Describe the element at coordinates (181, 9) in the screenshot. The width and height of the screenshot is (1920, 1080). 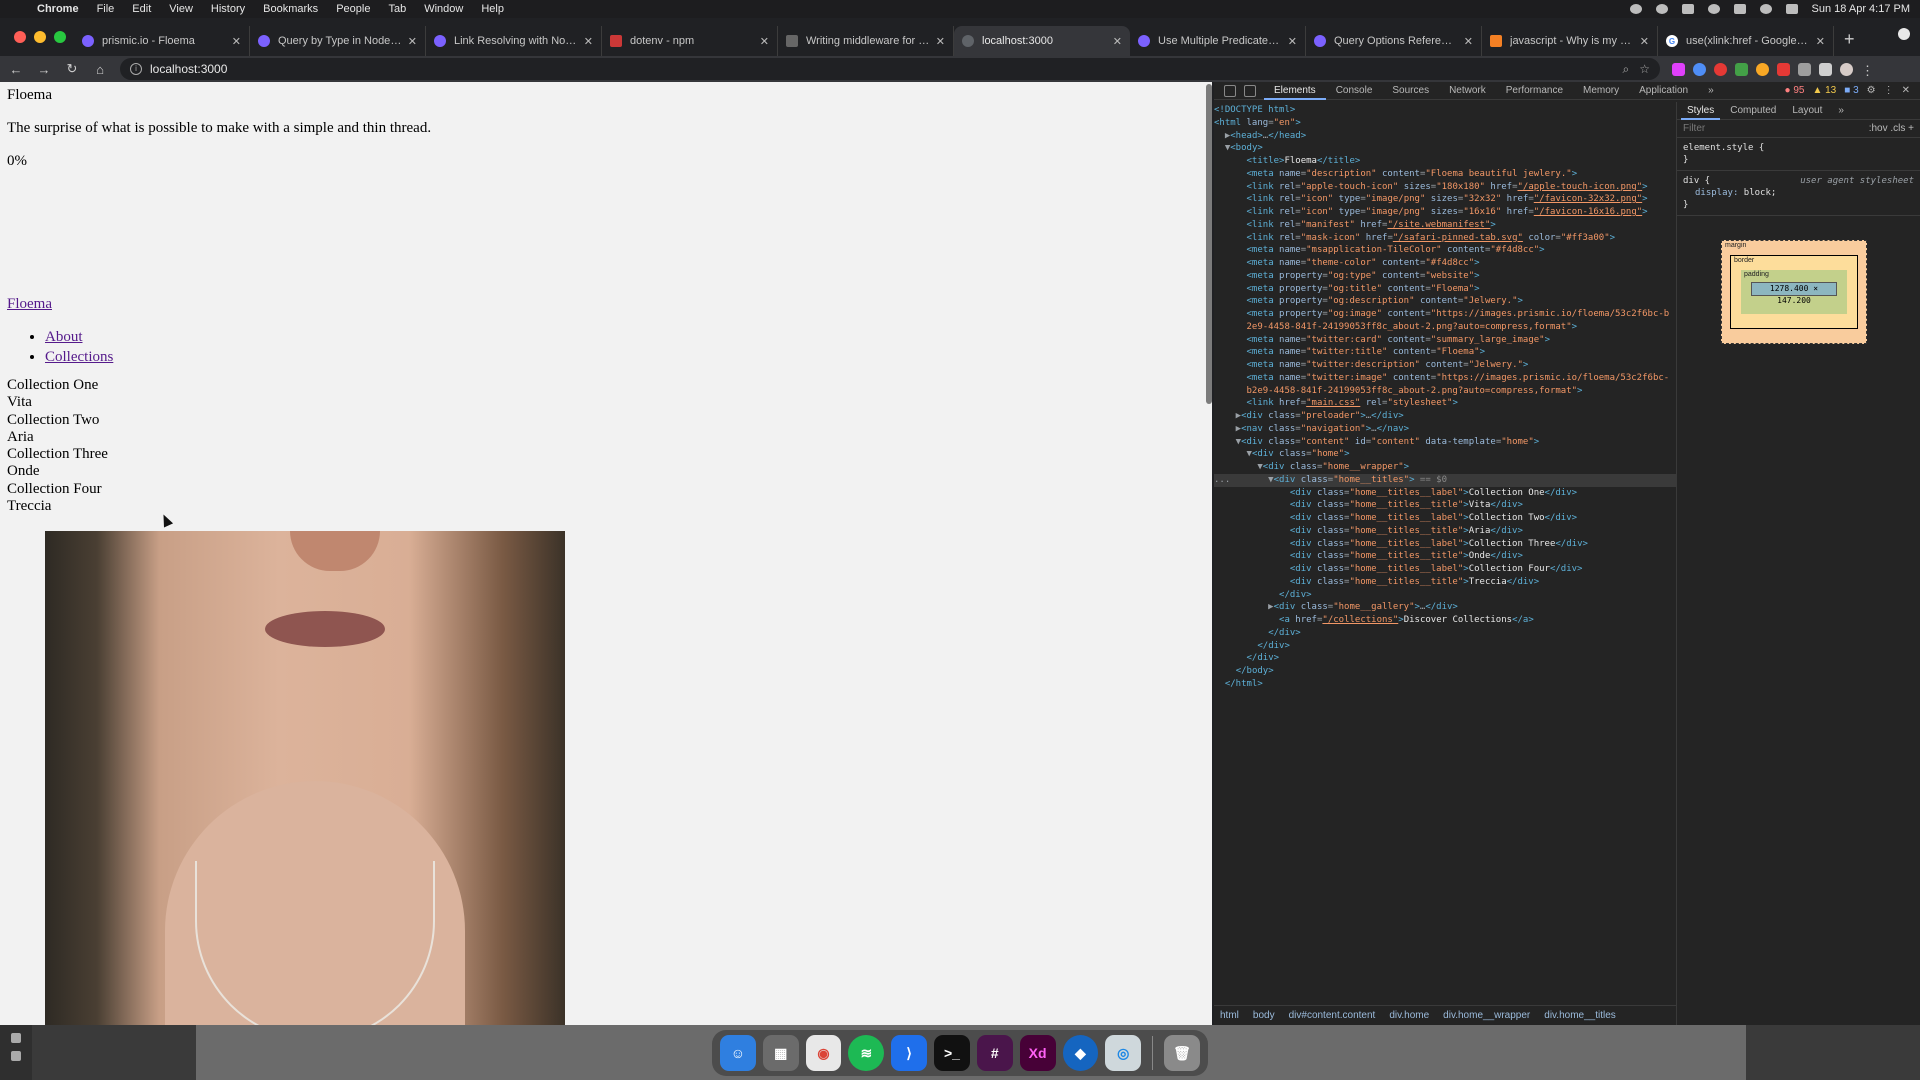
I see `menu-view: View` at that location.